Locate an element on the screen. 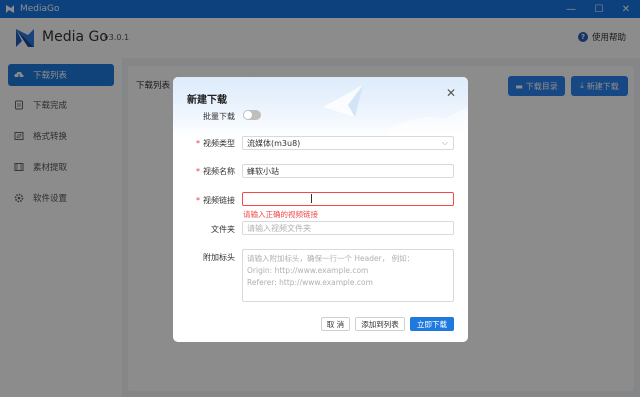  video-type-label: * 视频类型 is located at coordinates (204, 143).